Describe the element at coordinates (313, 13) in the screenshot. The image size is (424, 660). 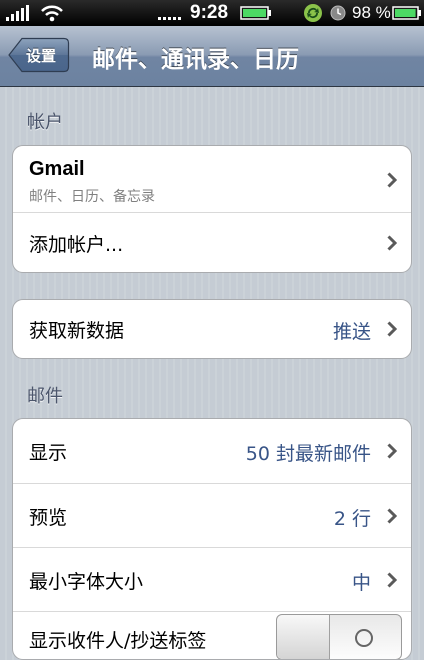
I see `sync-icon` at that location.